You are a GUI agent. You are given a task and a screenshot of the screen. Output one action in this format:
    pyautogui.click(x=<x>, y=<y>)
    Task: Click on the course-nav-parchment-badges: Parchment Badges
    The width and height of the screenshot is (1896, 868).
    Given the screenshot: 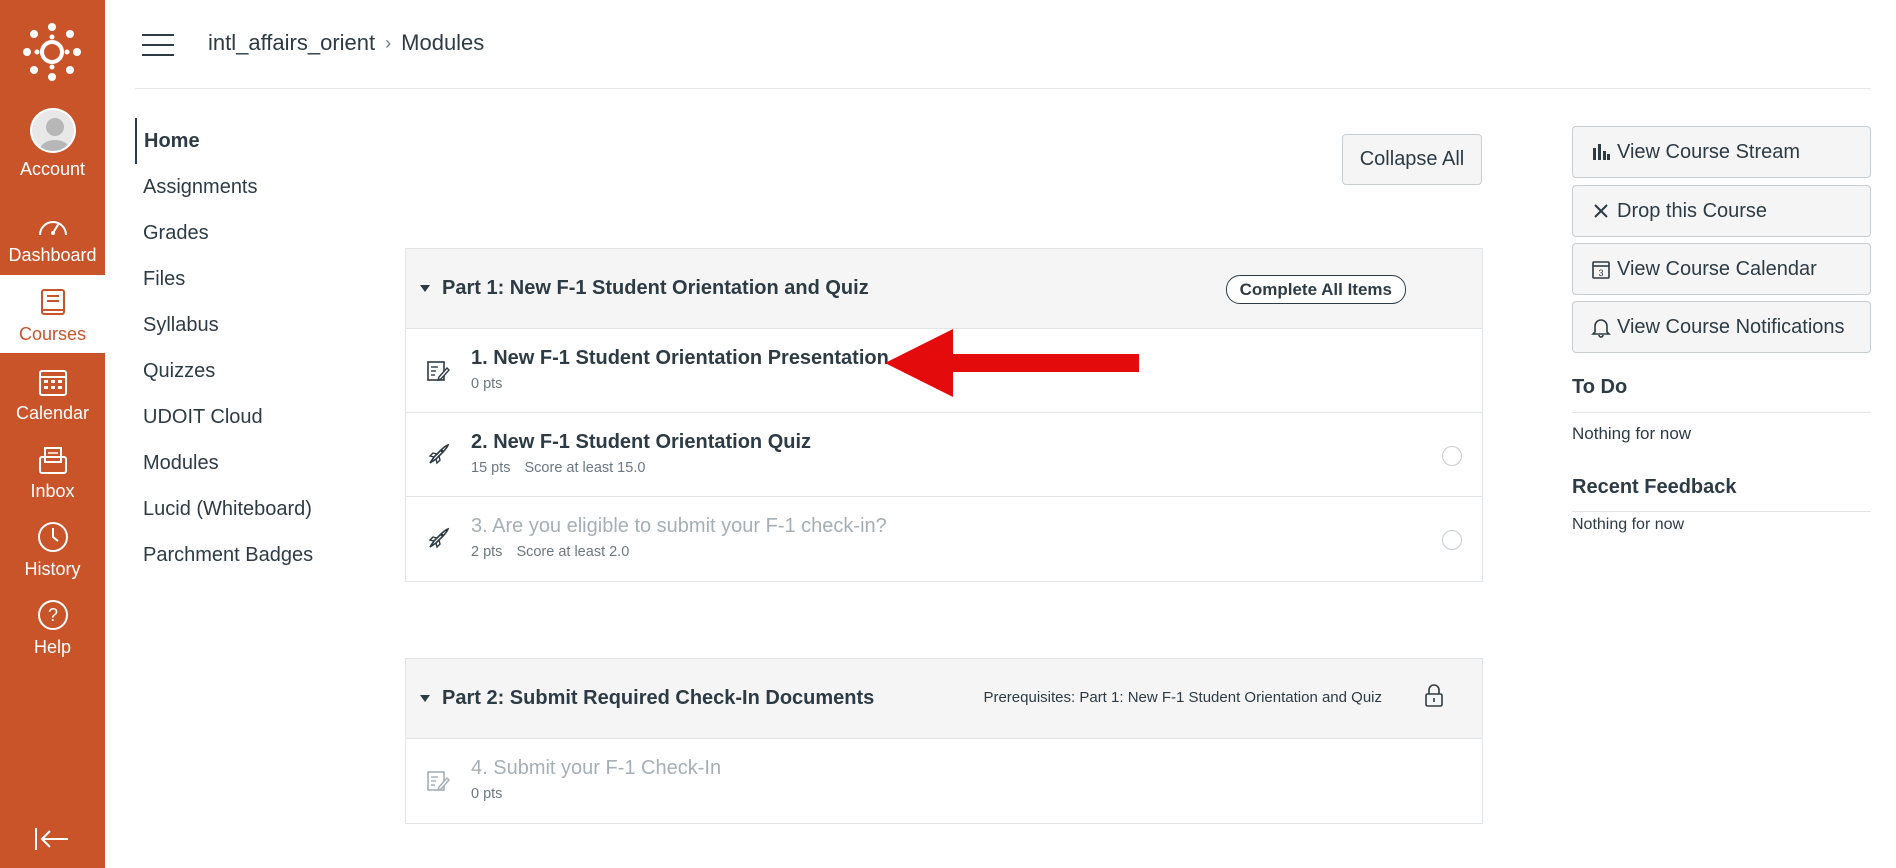 What is the action you would take?
    pyautogui.click(x=224, y=555)
    